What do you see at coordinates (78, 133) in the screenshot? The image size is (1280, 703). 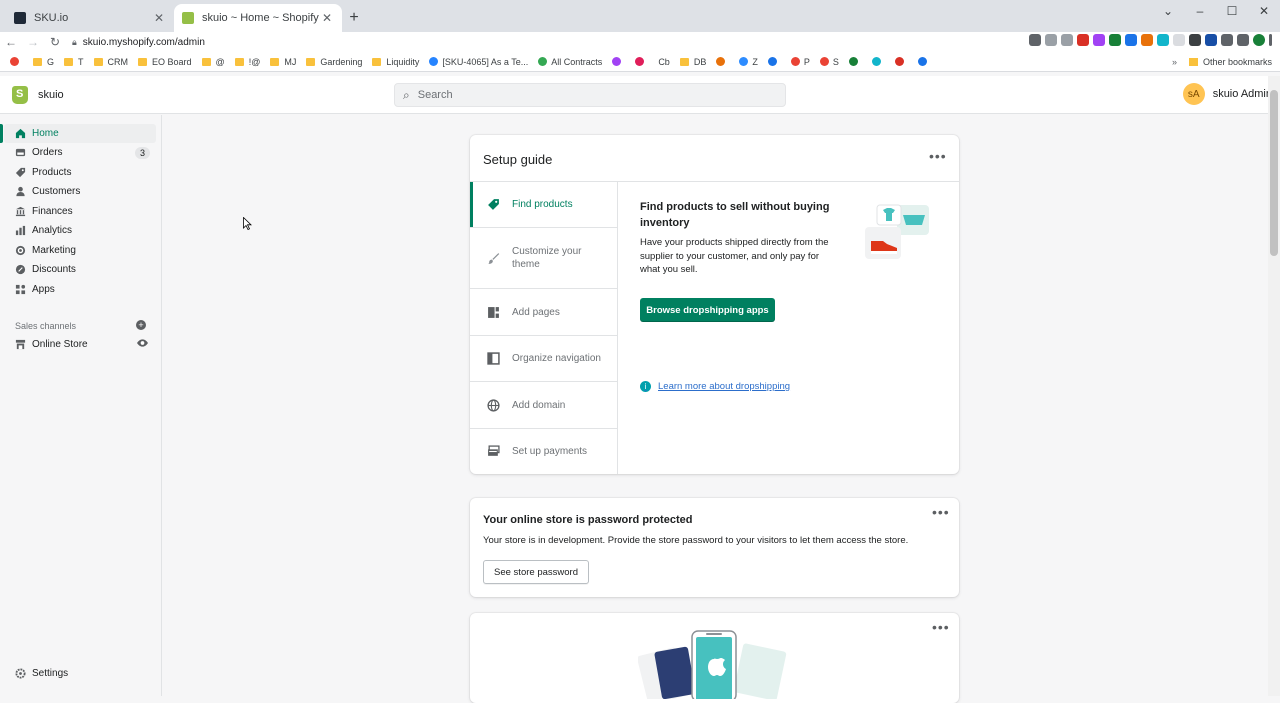 I see `sidebar-item-home: Home` at bounding box center [78, 133].